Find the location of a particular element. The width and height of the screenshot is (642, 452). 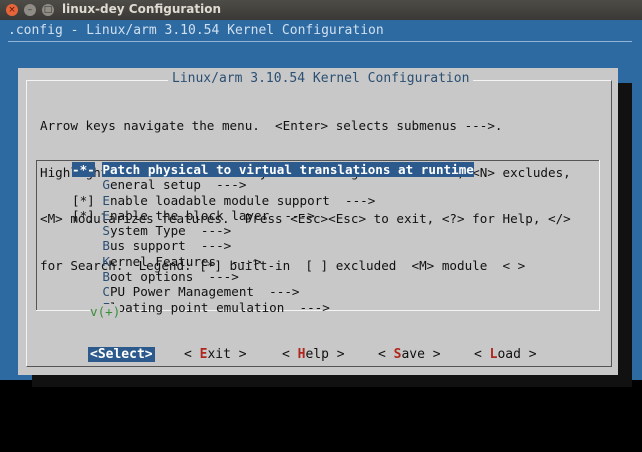

menu-item-state: -*- is located at coordinates (83, 169).